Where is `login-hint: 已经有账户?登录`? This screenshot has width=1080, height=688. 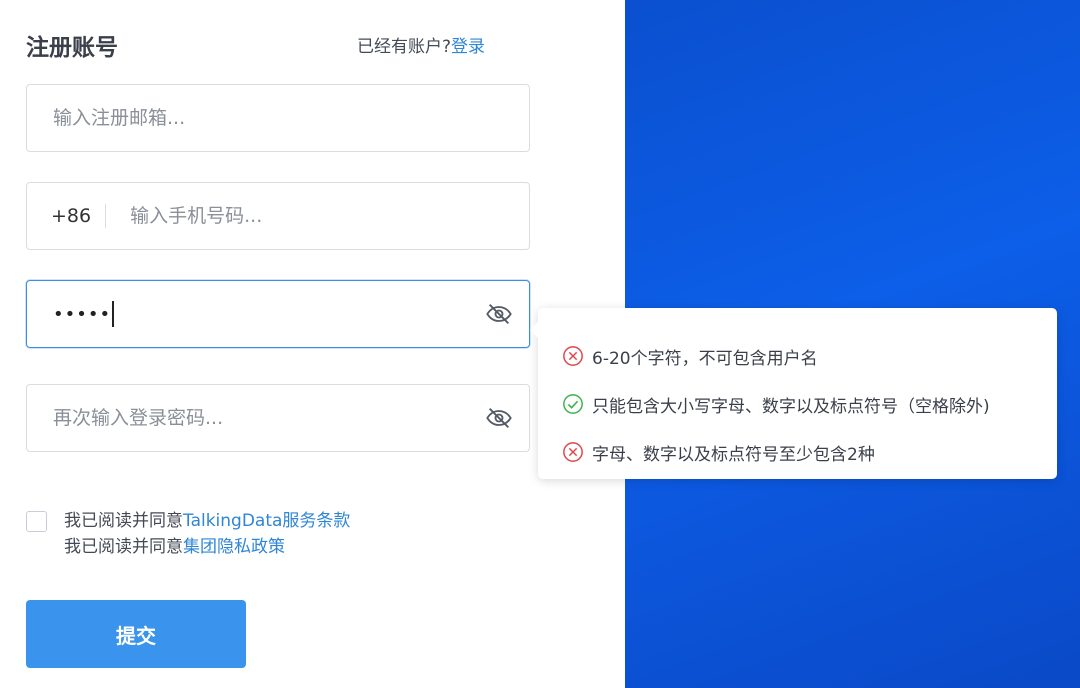 login-hint: 已经有账户?登录 is located at coordinates (421, 44).